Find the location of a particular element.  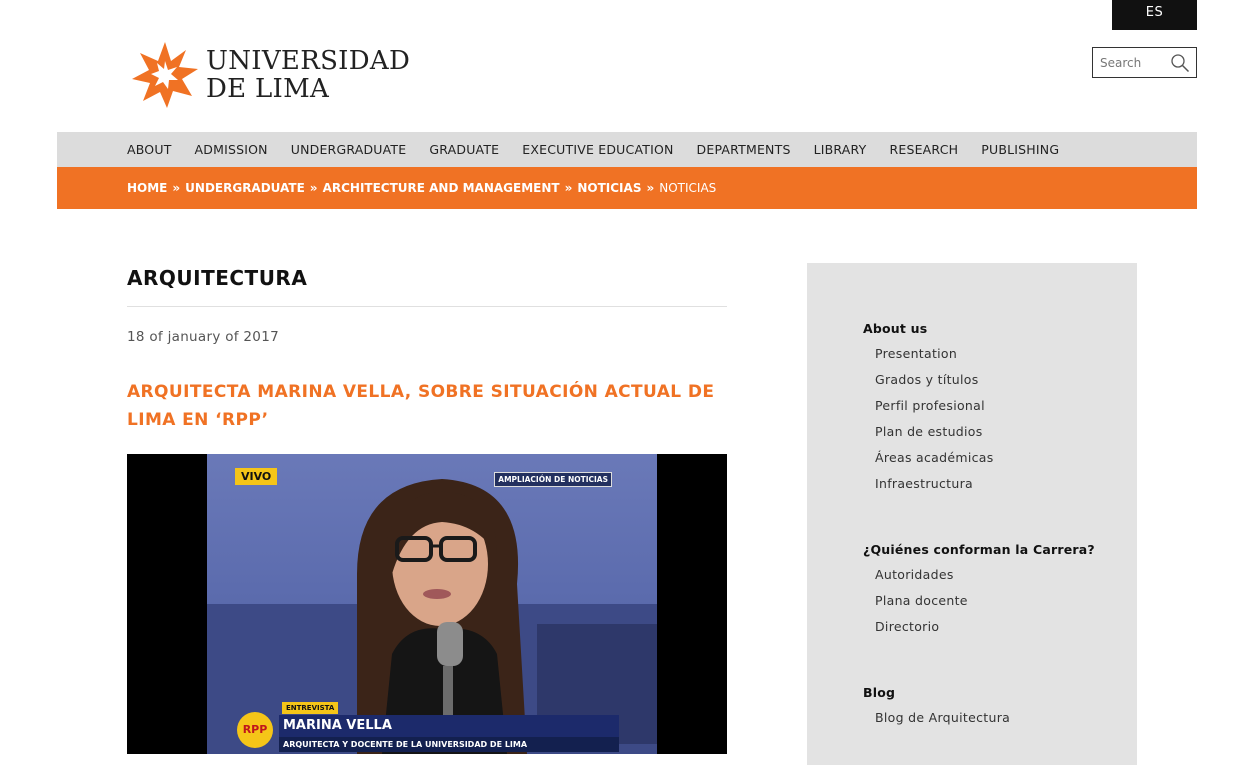

sidebar-item-perfil-profesional: Perfil profesional is located at coordinates (1006, 411).